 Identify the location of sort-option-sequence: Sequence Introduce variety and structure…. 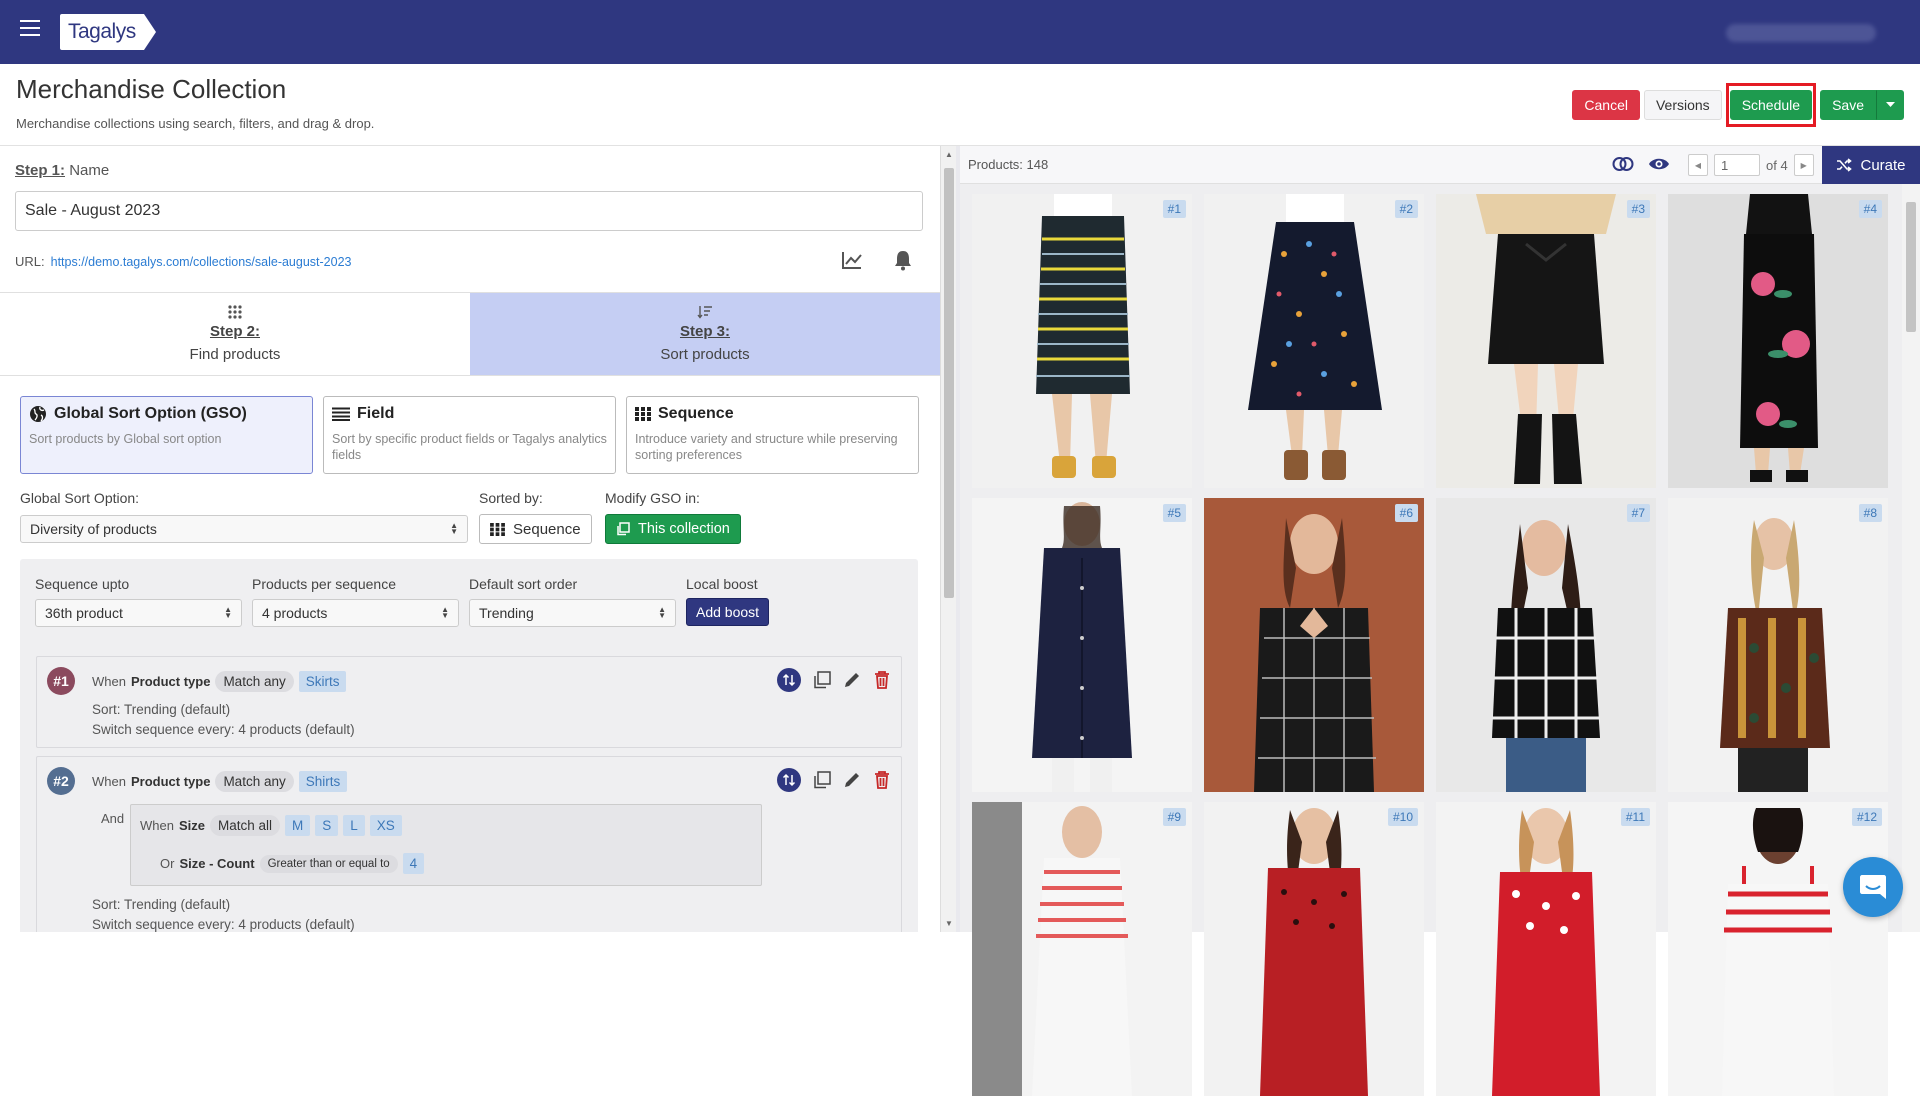
(772, 435).